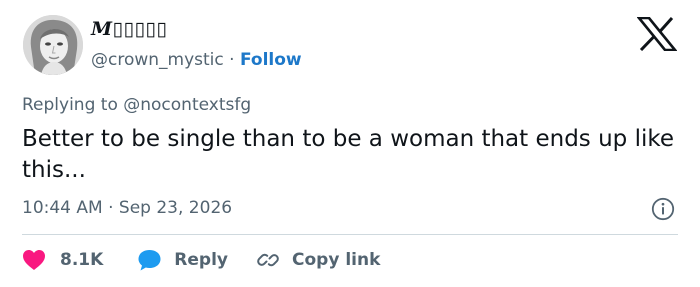 This screenshot has width=700, height=287. Describe the element at coordinates (271, 60) in the screenshot. I see `follow-button: Follow` at that location.